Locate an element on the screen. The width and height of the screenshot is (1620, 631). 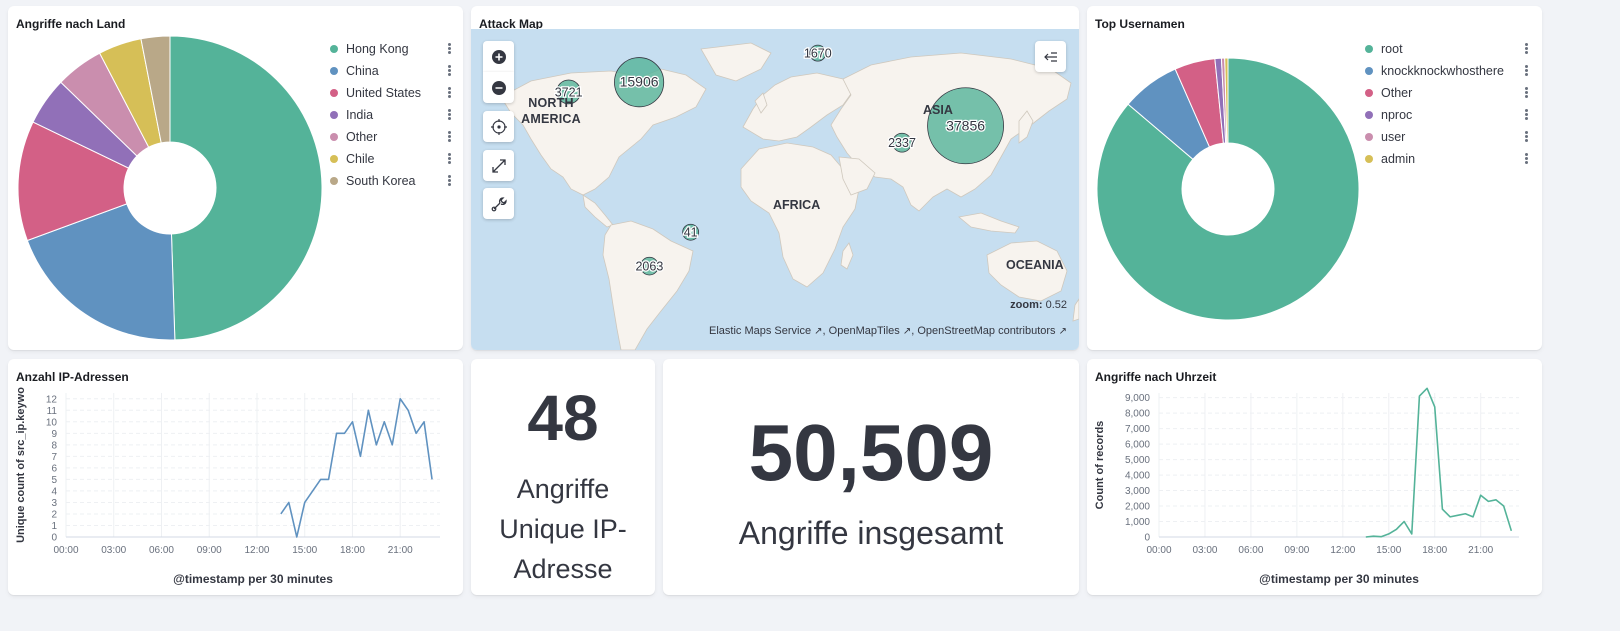
zoom-out-button is located at coordinates (498, 87).